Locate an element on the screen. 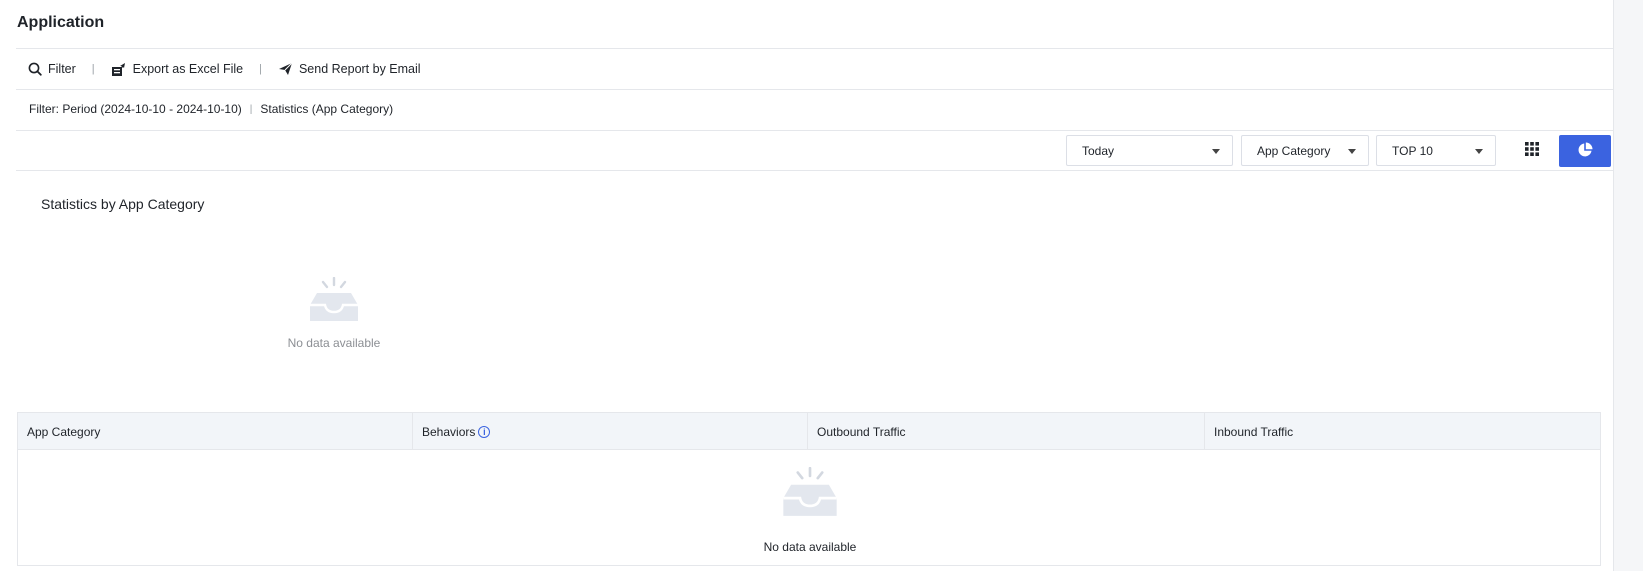 The image size is (1643, 571). column-header-app-category: App Category is located at coordinates (215, 431).